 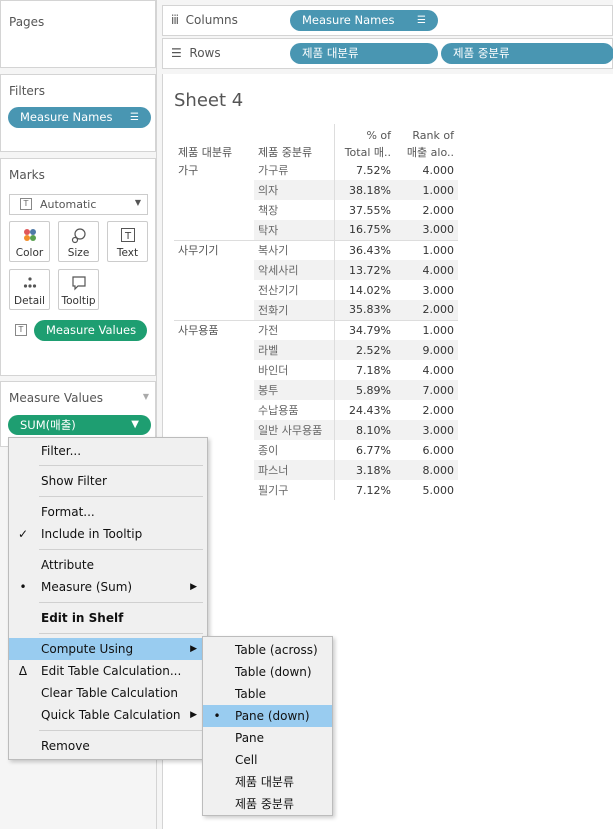 What do you see at coordinates (294, 470) in the screenshot?
I see `subcategory-cell: 파스너` at bounding box center [294, 470].